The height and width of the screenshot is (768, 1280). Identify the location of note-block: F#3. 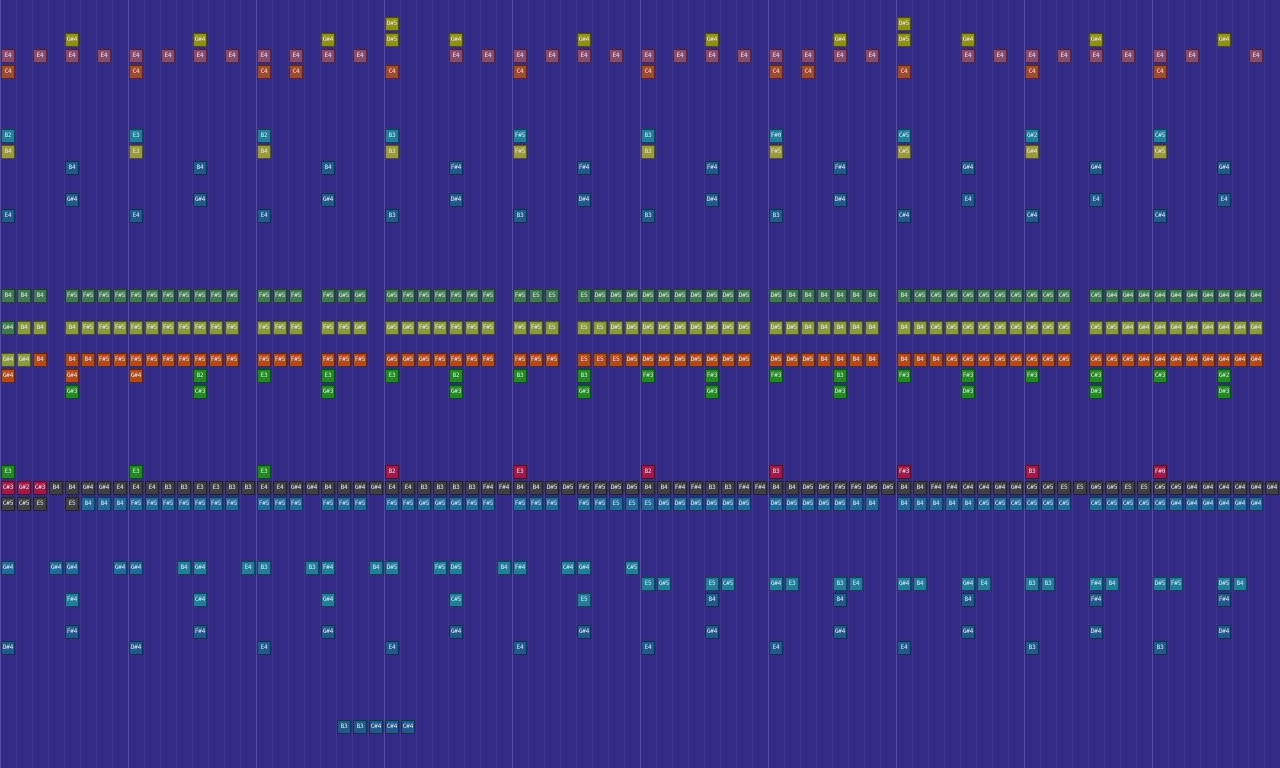
(1032, 376).